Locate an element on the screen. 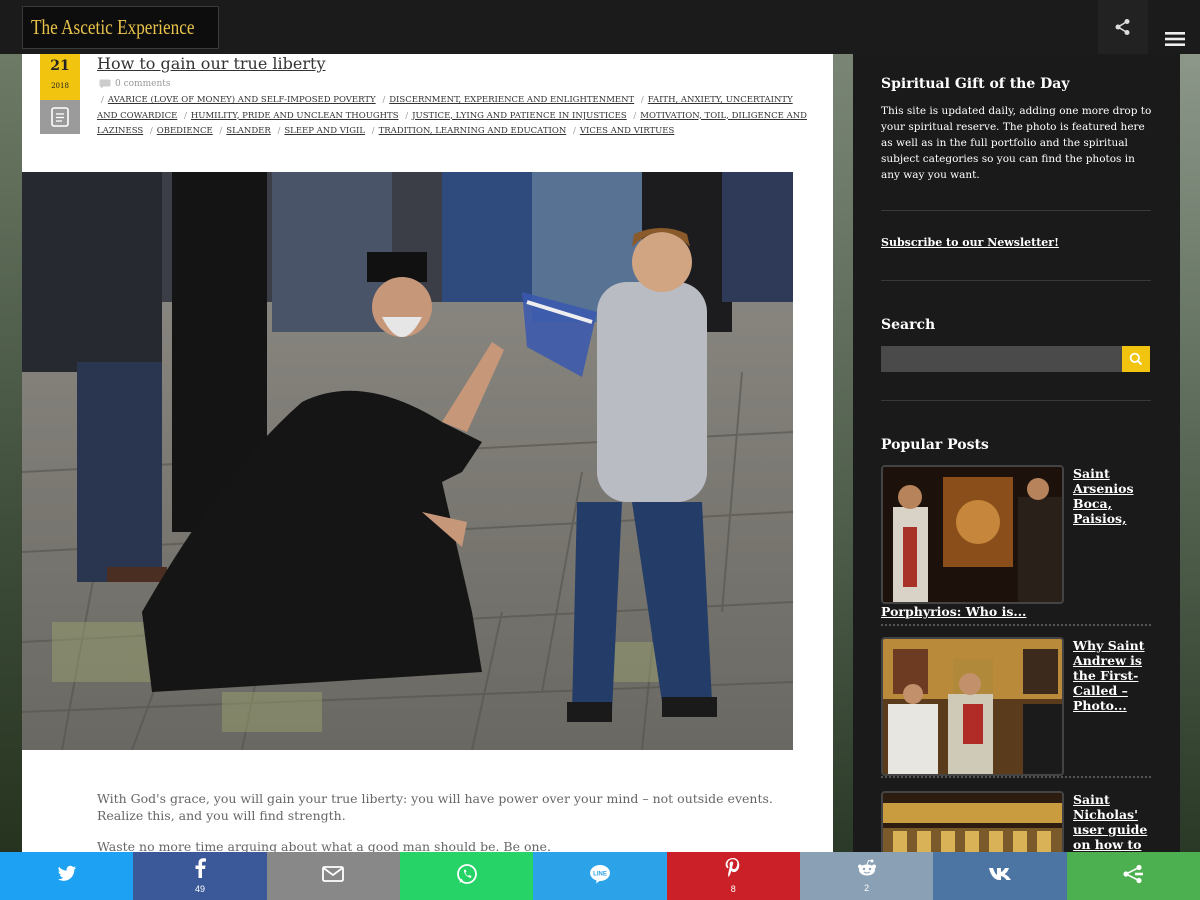 The height and width of the screenshot is (900, 1200). share-facebook-button: 49 is located at coordinates (200, 876).